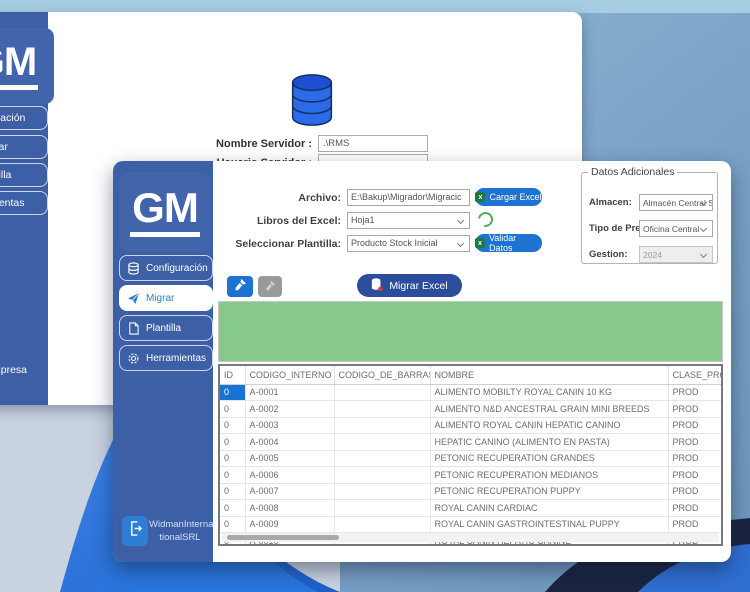 The width and height of the screenshot is (750, 592). Describe the element at coordinates (24, 147) in the screenshot. I see `back-sidebar-item-migrar: Migrar` at that location.